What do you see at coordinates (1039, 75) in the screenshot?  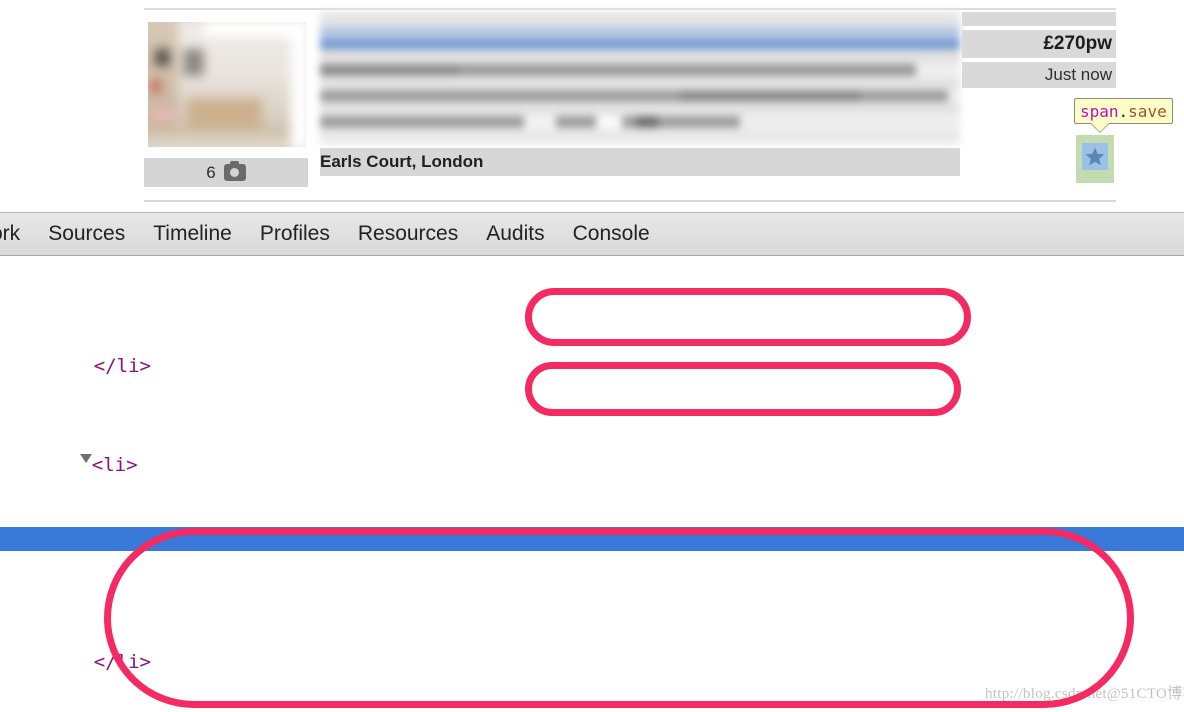 I see `listing-posted-time: Just now` at bounding box center [1039, 75].